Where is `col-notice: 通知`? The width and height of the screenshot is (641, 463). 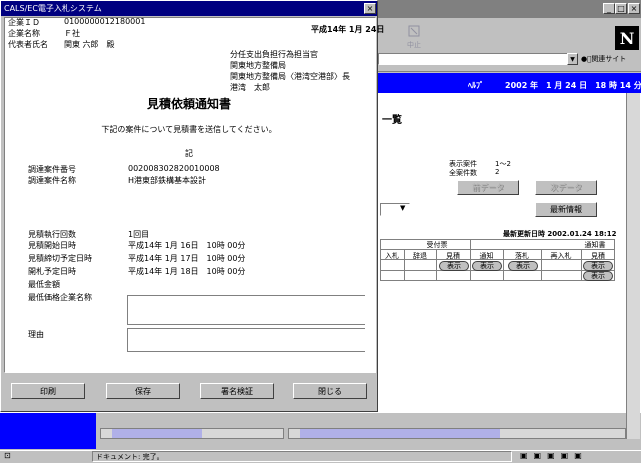
col-notice: 通知 is located at coordinates (486, 256).